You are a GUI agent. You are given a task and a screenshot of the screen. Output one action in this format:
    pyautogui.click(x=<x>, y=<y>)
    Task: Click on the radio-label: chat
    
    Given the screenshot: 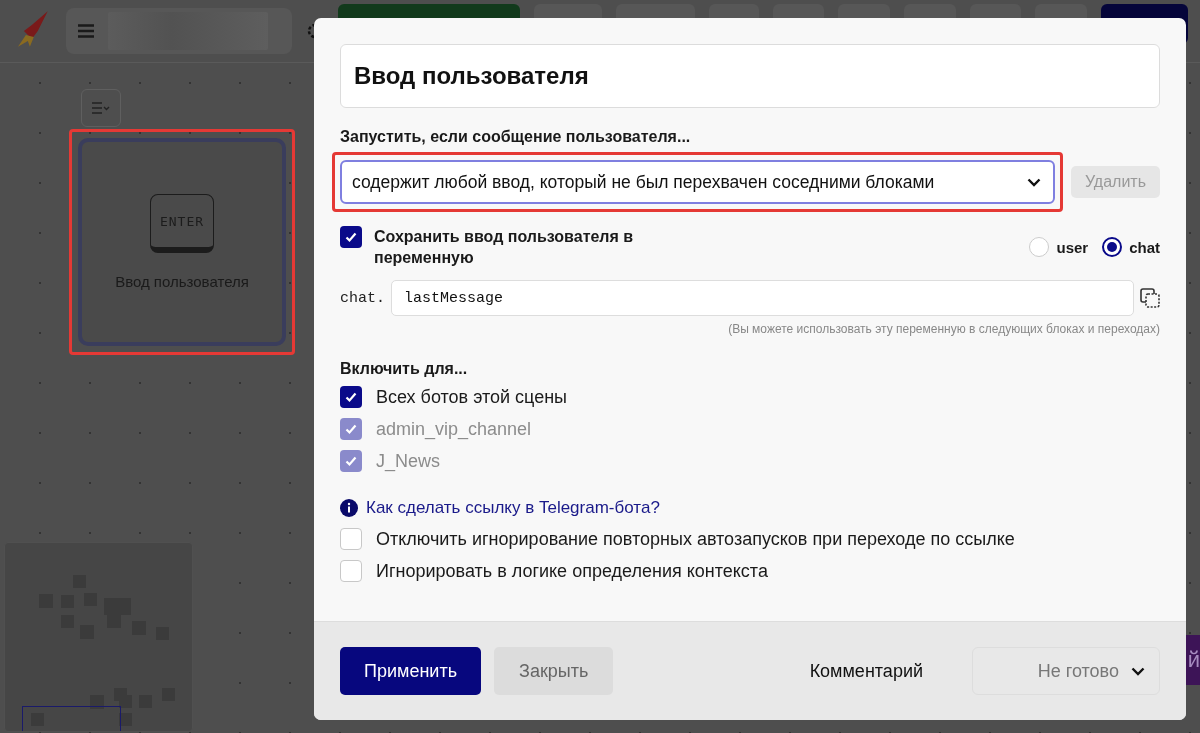 What is the action you would take?
    pyautogui.click(x=1144, y=247)
    